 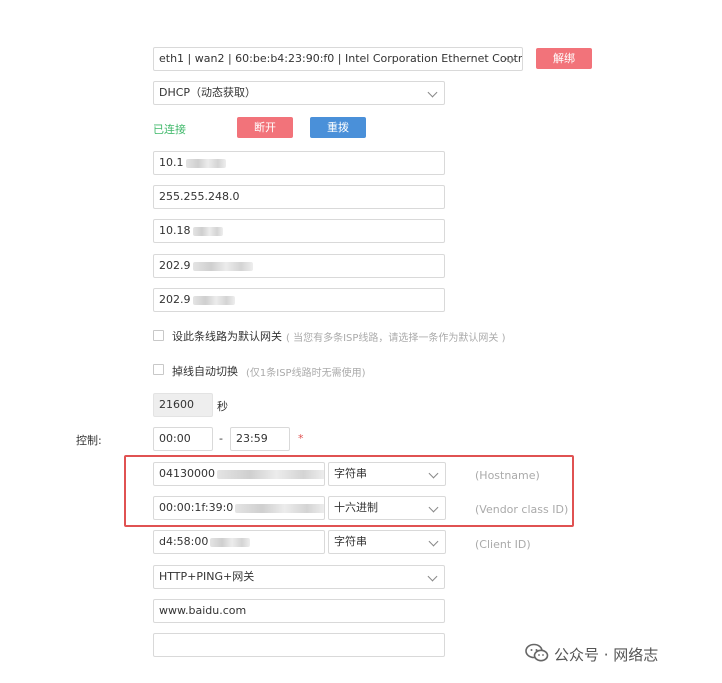 I want to click on watermark-text: 公众号 · 网络志, so click(x=606, y=655).